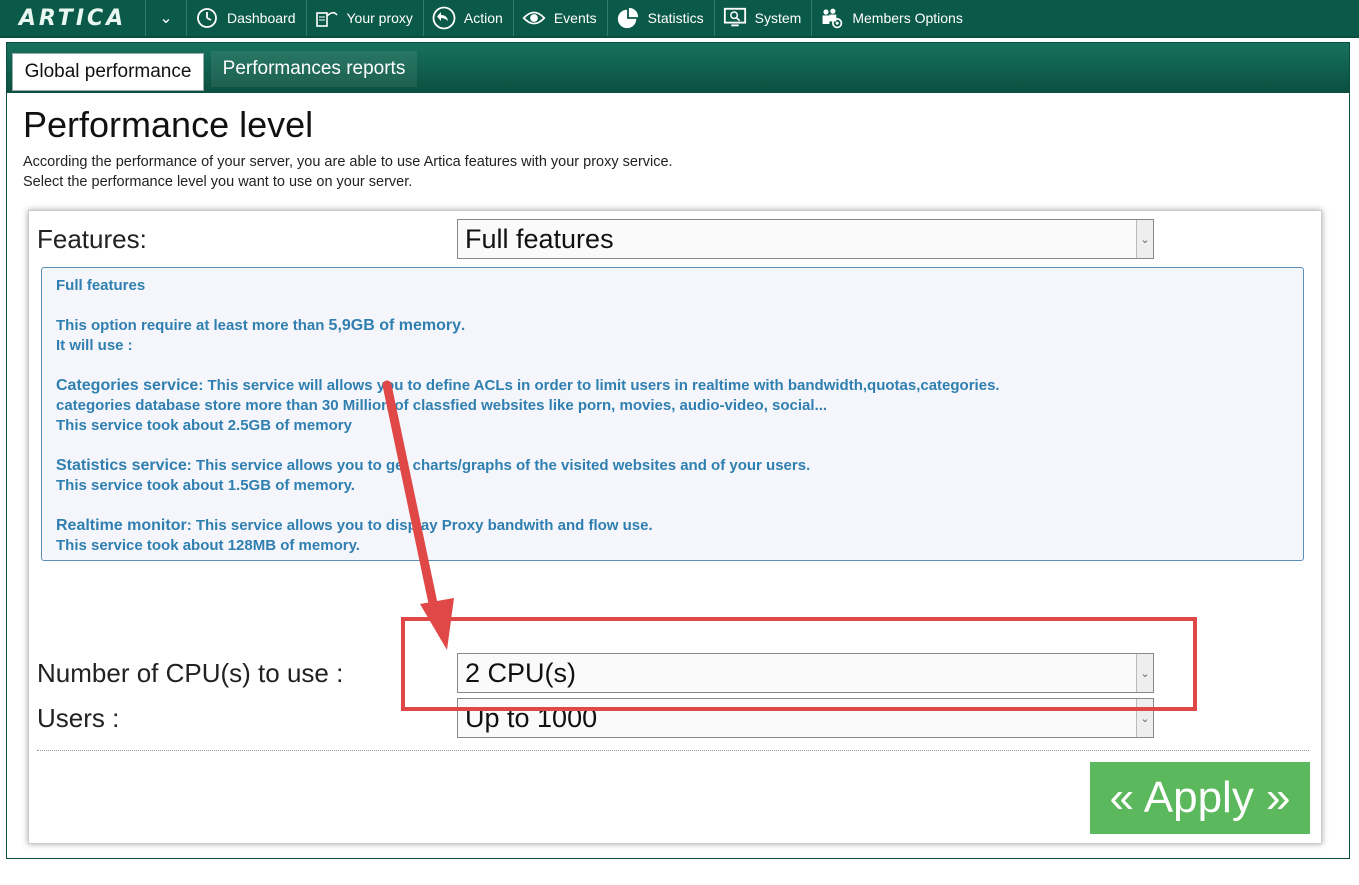 This screenshot has width=1359, height=885. What do you see at coordinates (207, 18) in the screenshot?
I see `dashboard-icon` at bounding box center [207, 18].